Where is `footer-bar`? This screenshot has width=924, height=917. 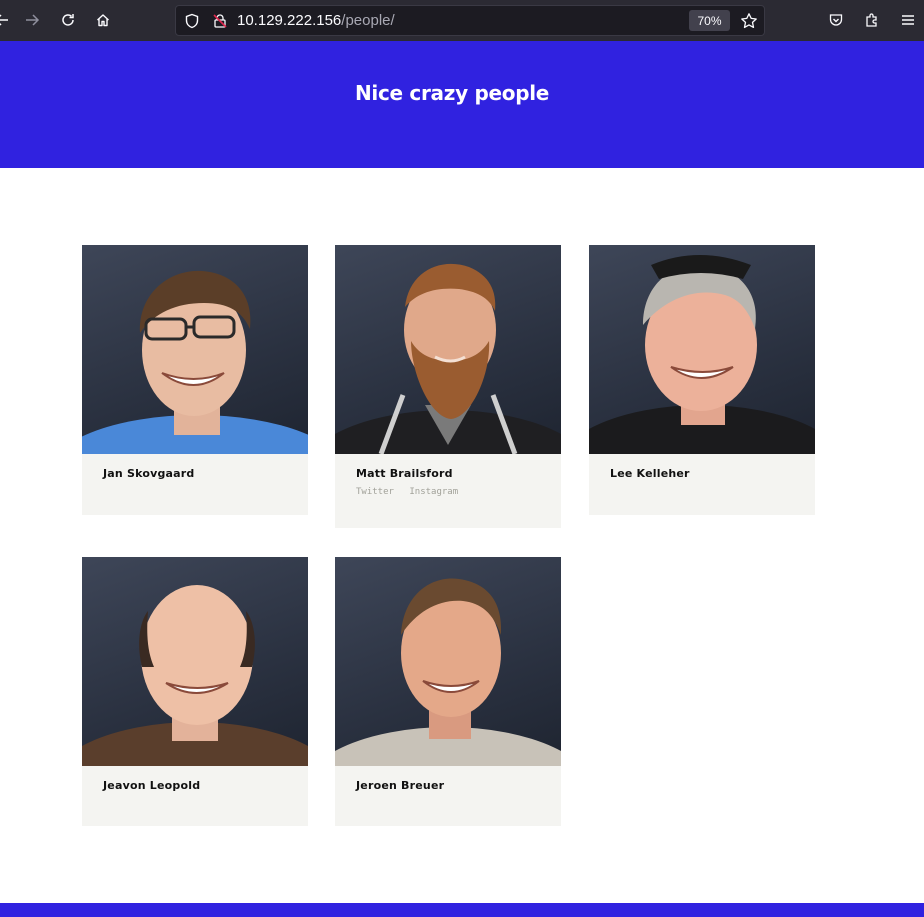 footer-bar is located at coordinates (462, 910).